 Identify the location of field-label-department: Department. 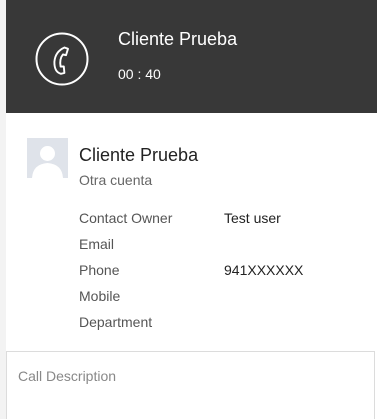
(116, 322).